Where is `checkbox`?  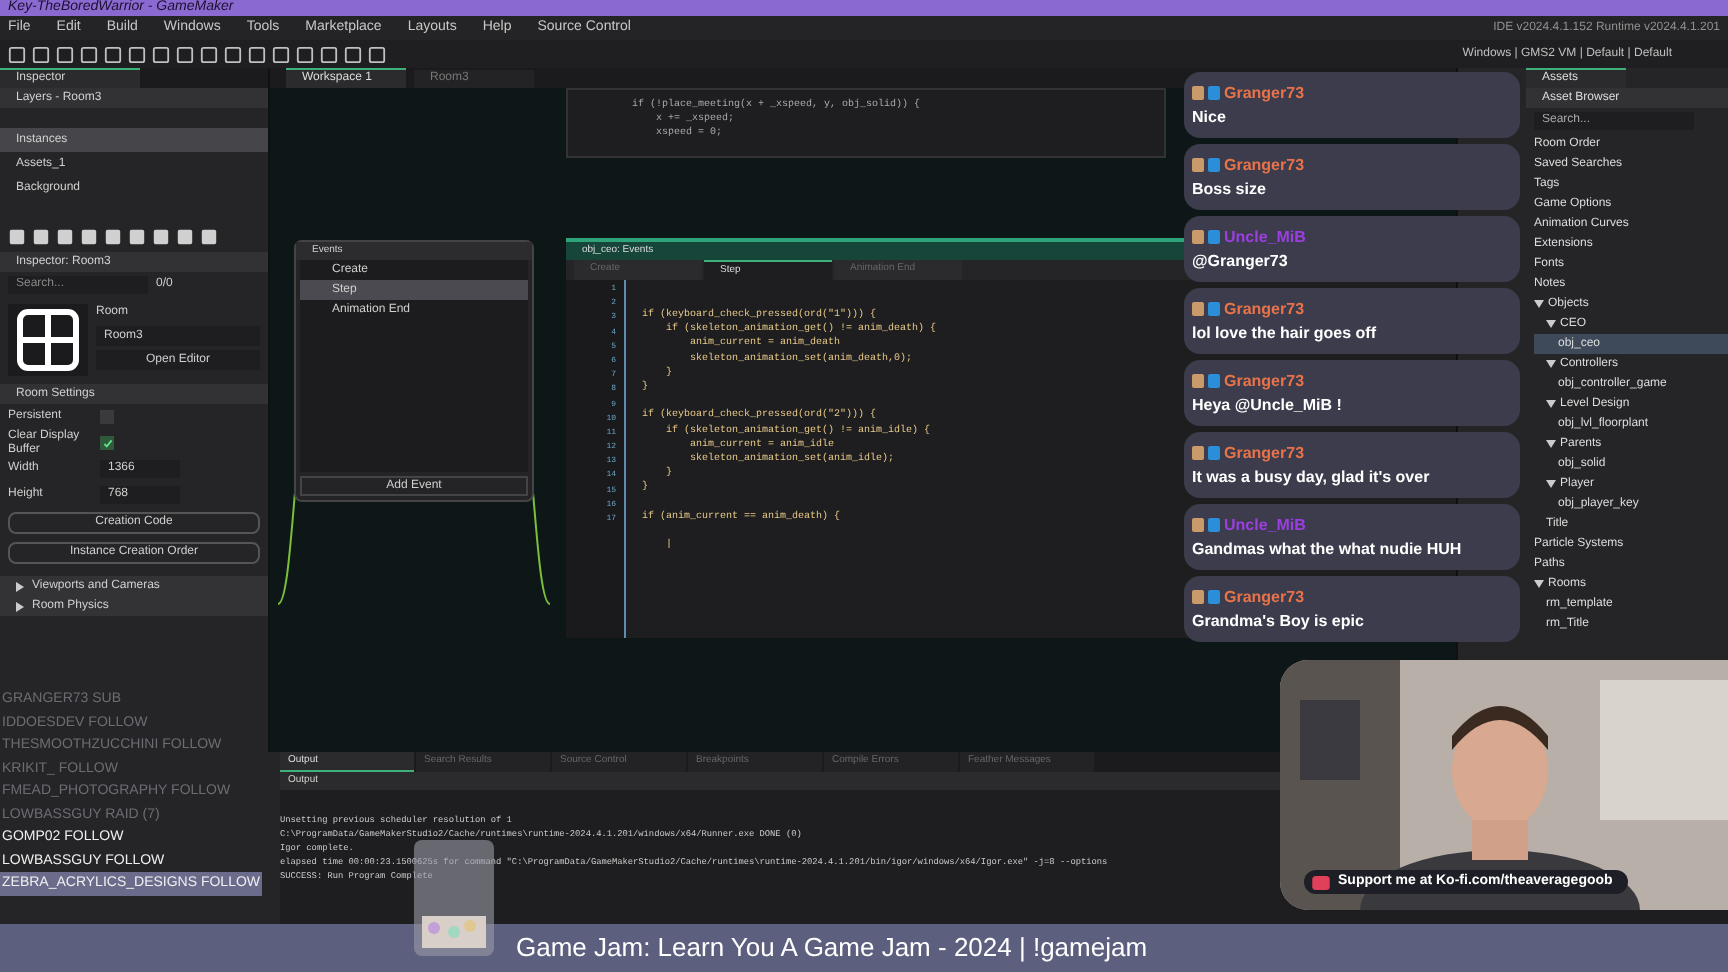
checkbox is located at coordinates (107, 443).